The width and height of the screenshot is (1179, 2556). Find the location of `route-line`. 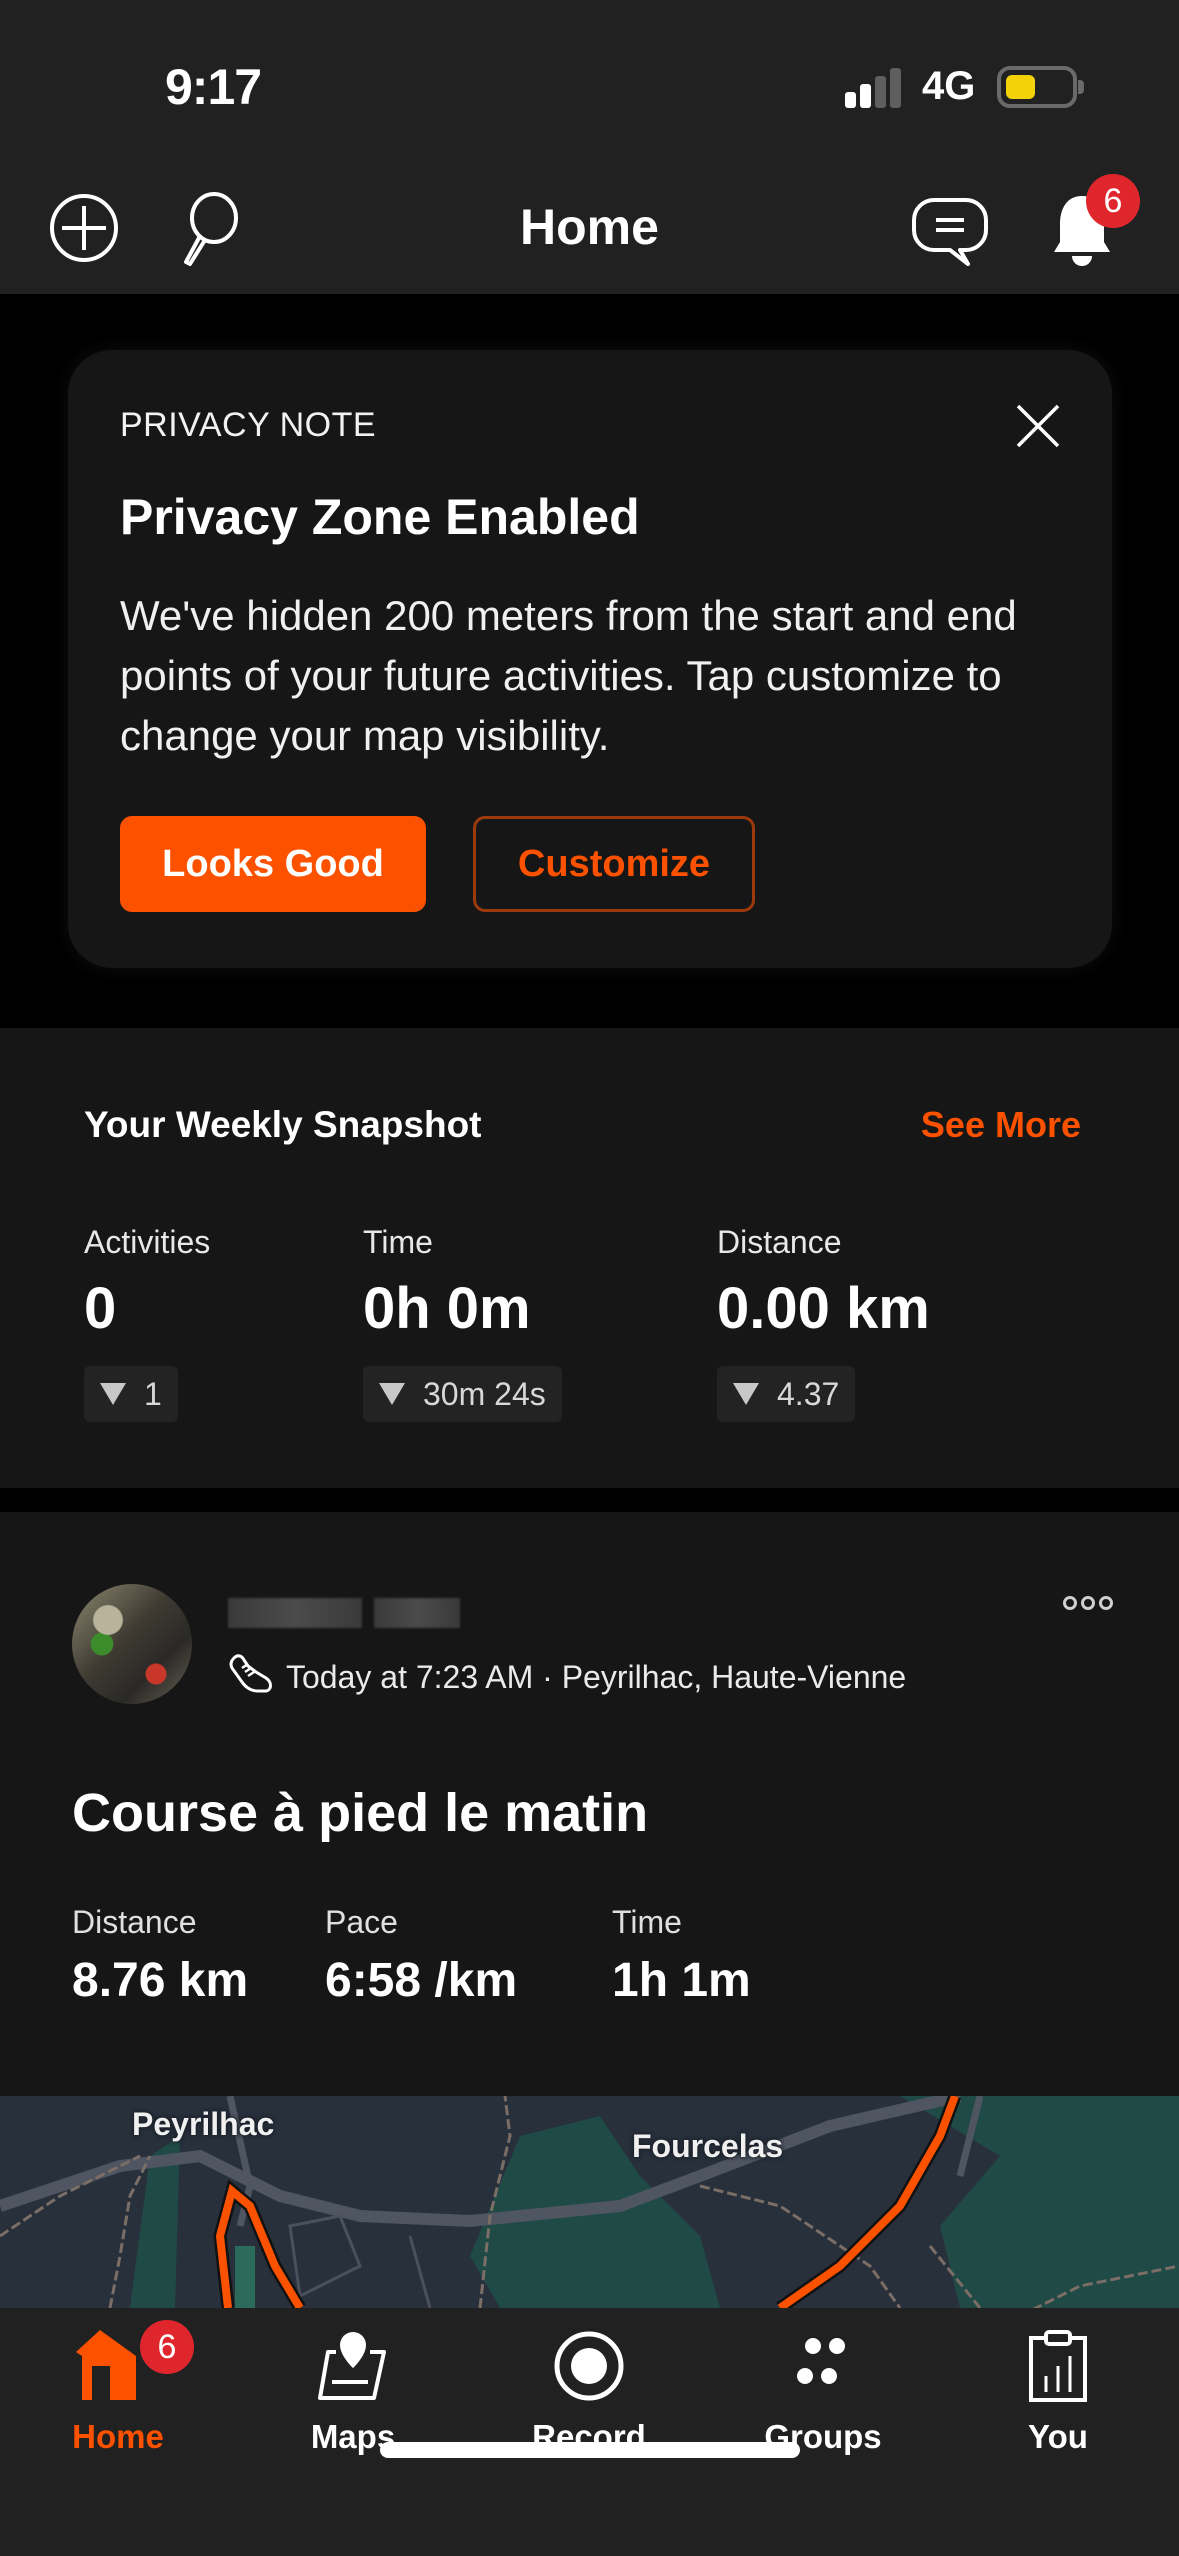

route-line is located at coordinates (868, 2202).